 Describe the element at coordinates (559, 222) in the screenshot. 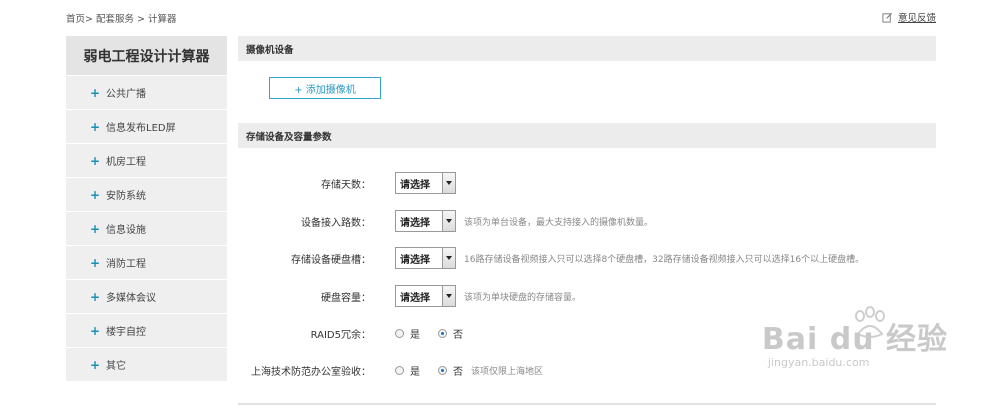

I see `channels-hint: 该项为单台设备，最大支持接入的摄像机数量。` at that location.